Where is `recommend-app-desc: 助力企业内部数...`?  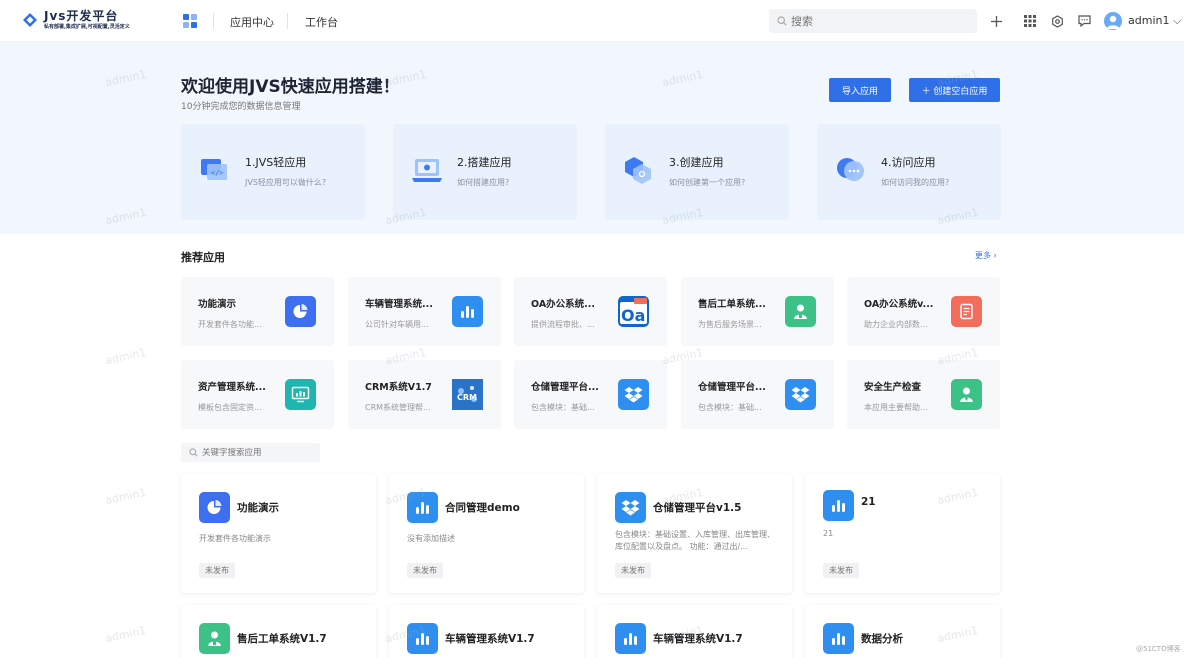 recommend-app-desc: 助力企业内部数... is located at coordinates (896, 324).